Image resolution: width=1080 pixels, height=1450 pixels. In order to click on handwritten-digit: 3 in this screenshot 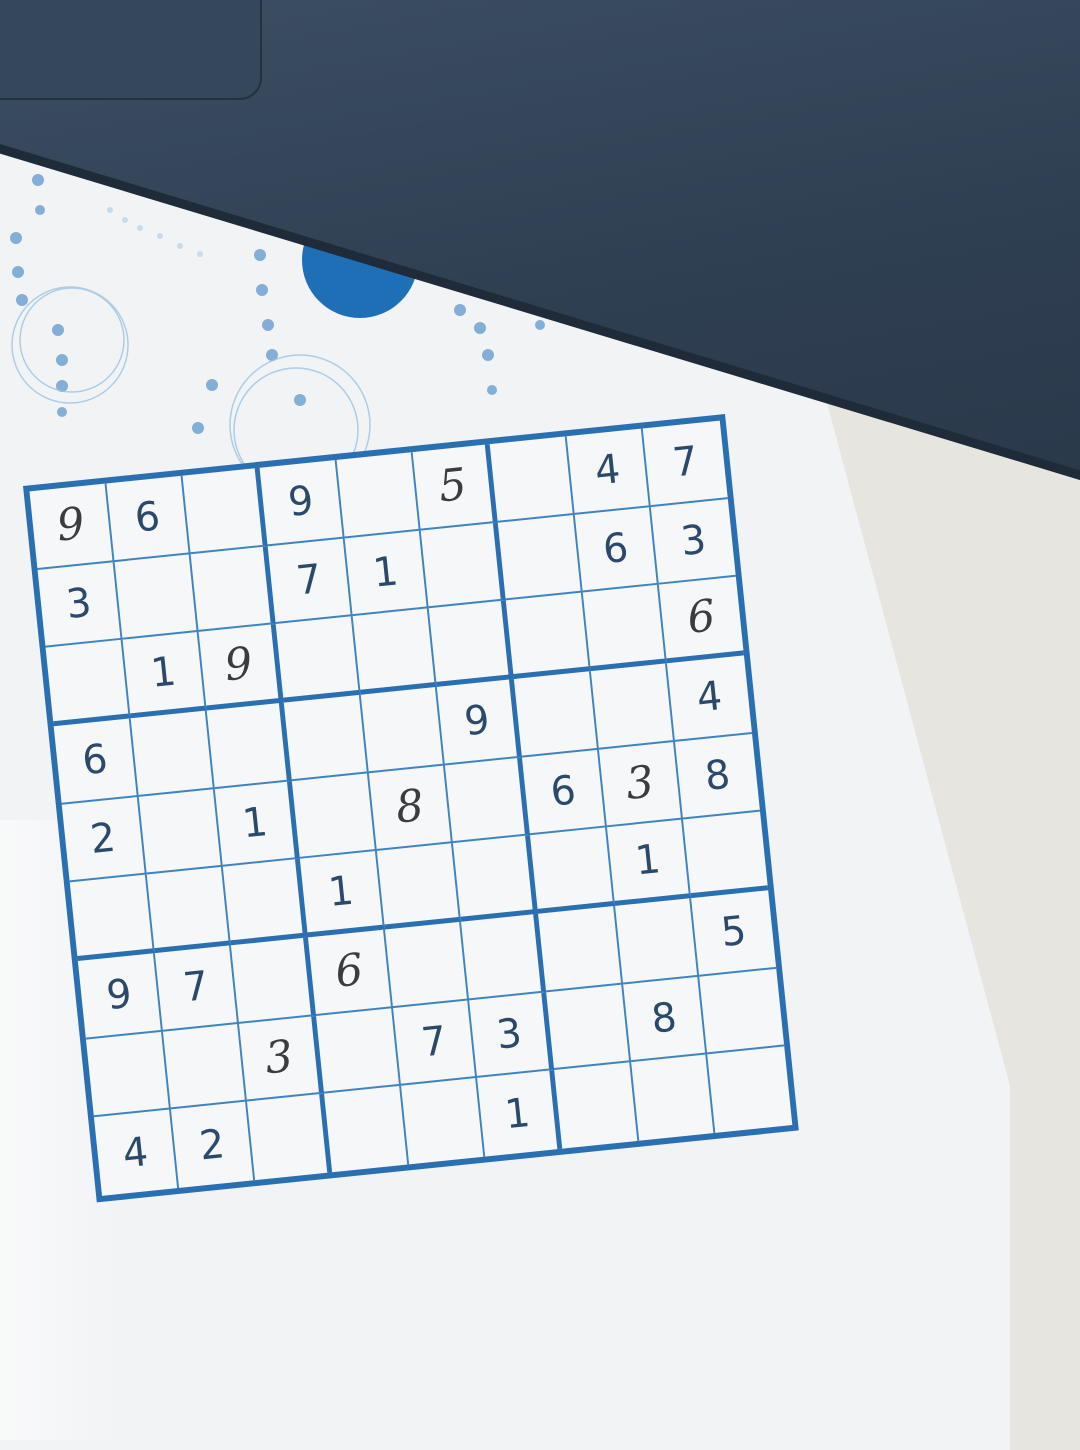, I will do `click(279, 1057)`.